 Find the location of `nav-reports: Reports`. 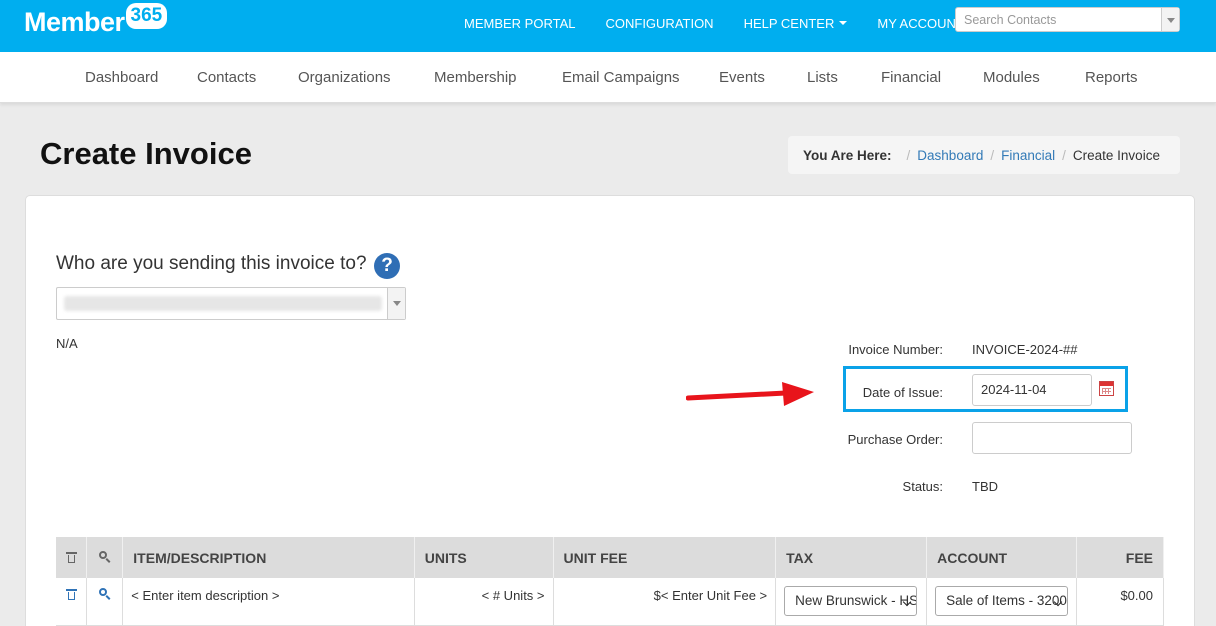

nav-reports: Reports is located at coordinates (1111, 77).